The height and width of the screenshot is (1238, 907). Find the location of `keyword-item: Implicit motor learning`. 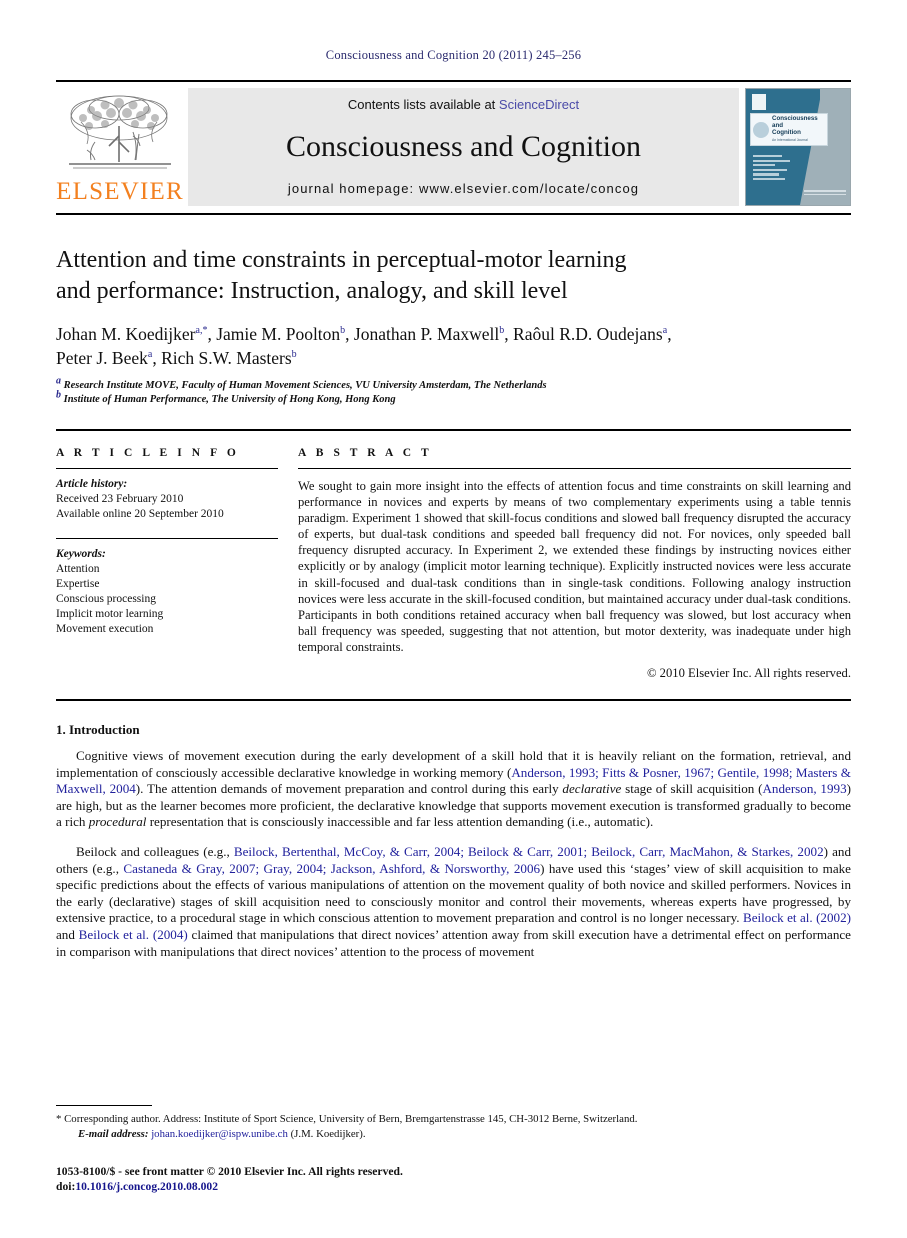

keyword-item: Implicit motor learning is located at coordinates (110, 614).